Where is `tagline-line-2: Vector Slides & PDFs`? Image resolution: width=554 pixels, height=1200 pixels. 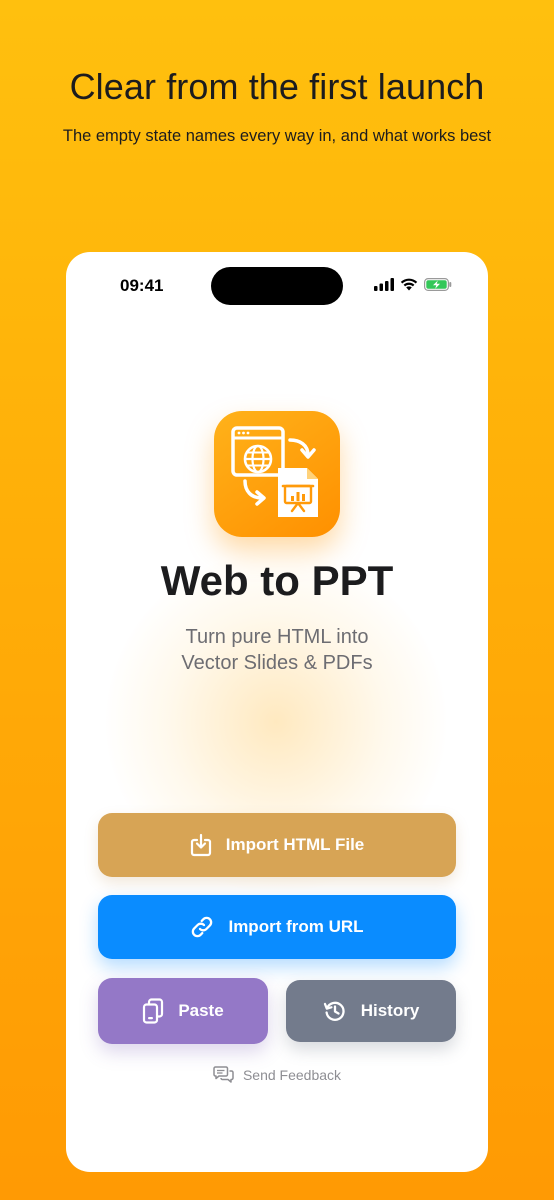 tagline-line-2: Vector Slides & PDFs is located at coordinates (277, 663).